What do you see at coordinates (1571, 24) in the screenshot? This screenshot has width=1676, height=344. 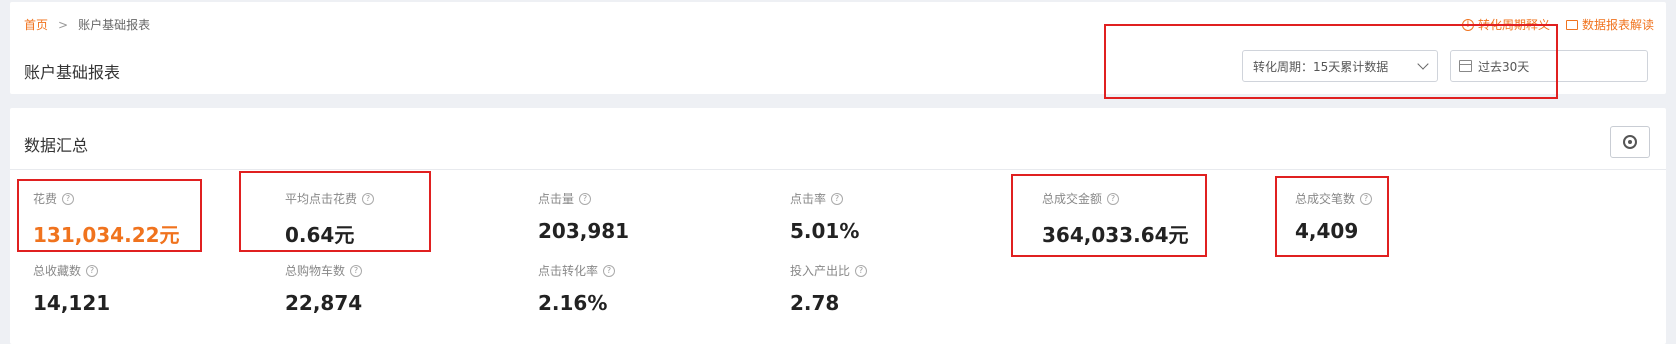 I see `document-icon` at bounding box center [1571, 24].